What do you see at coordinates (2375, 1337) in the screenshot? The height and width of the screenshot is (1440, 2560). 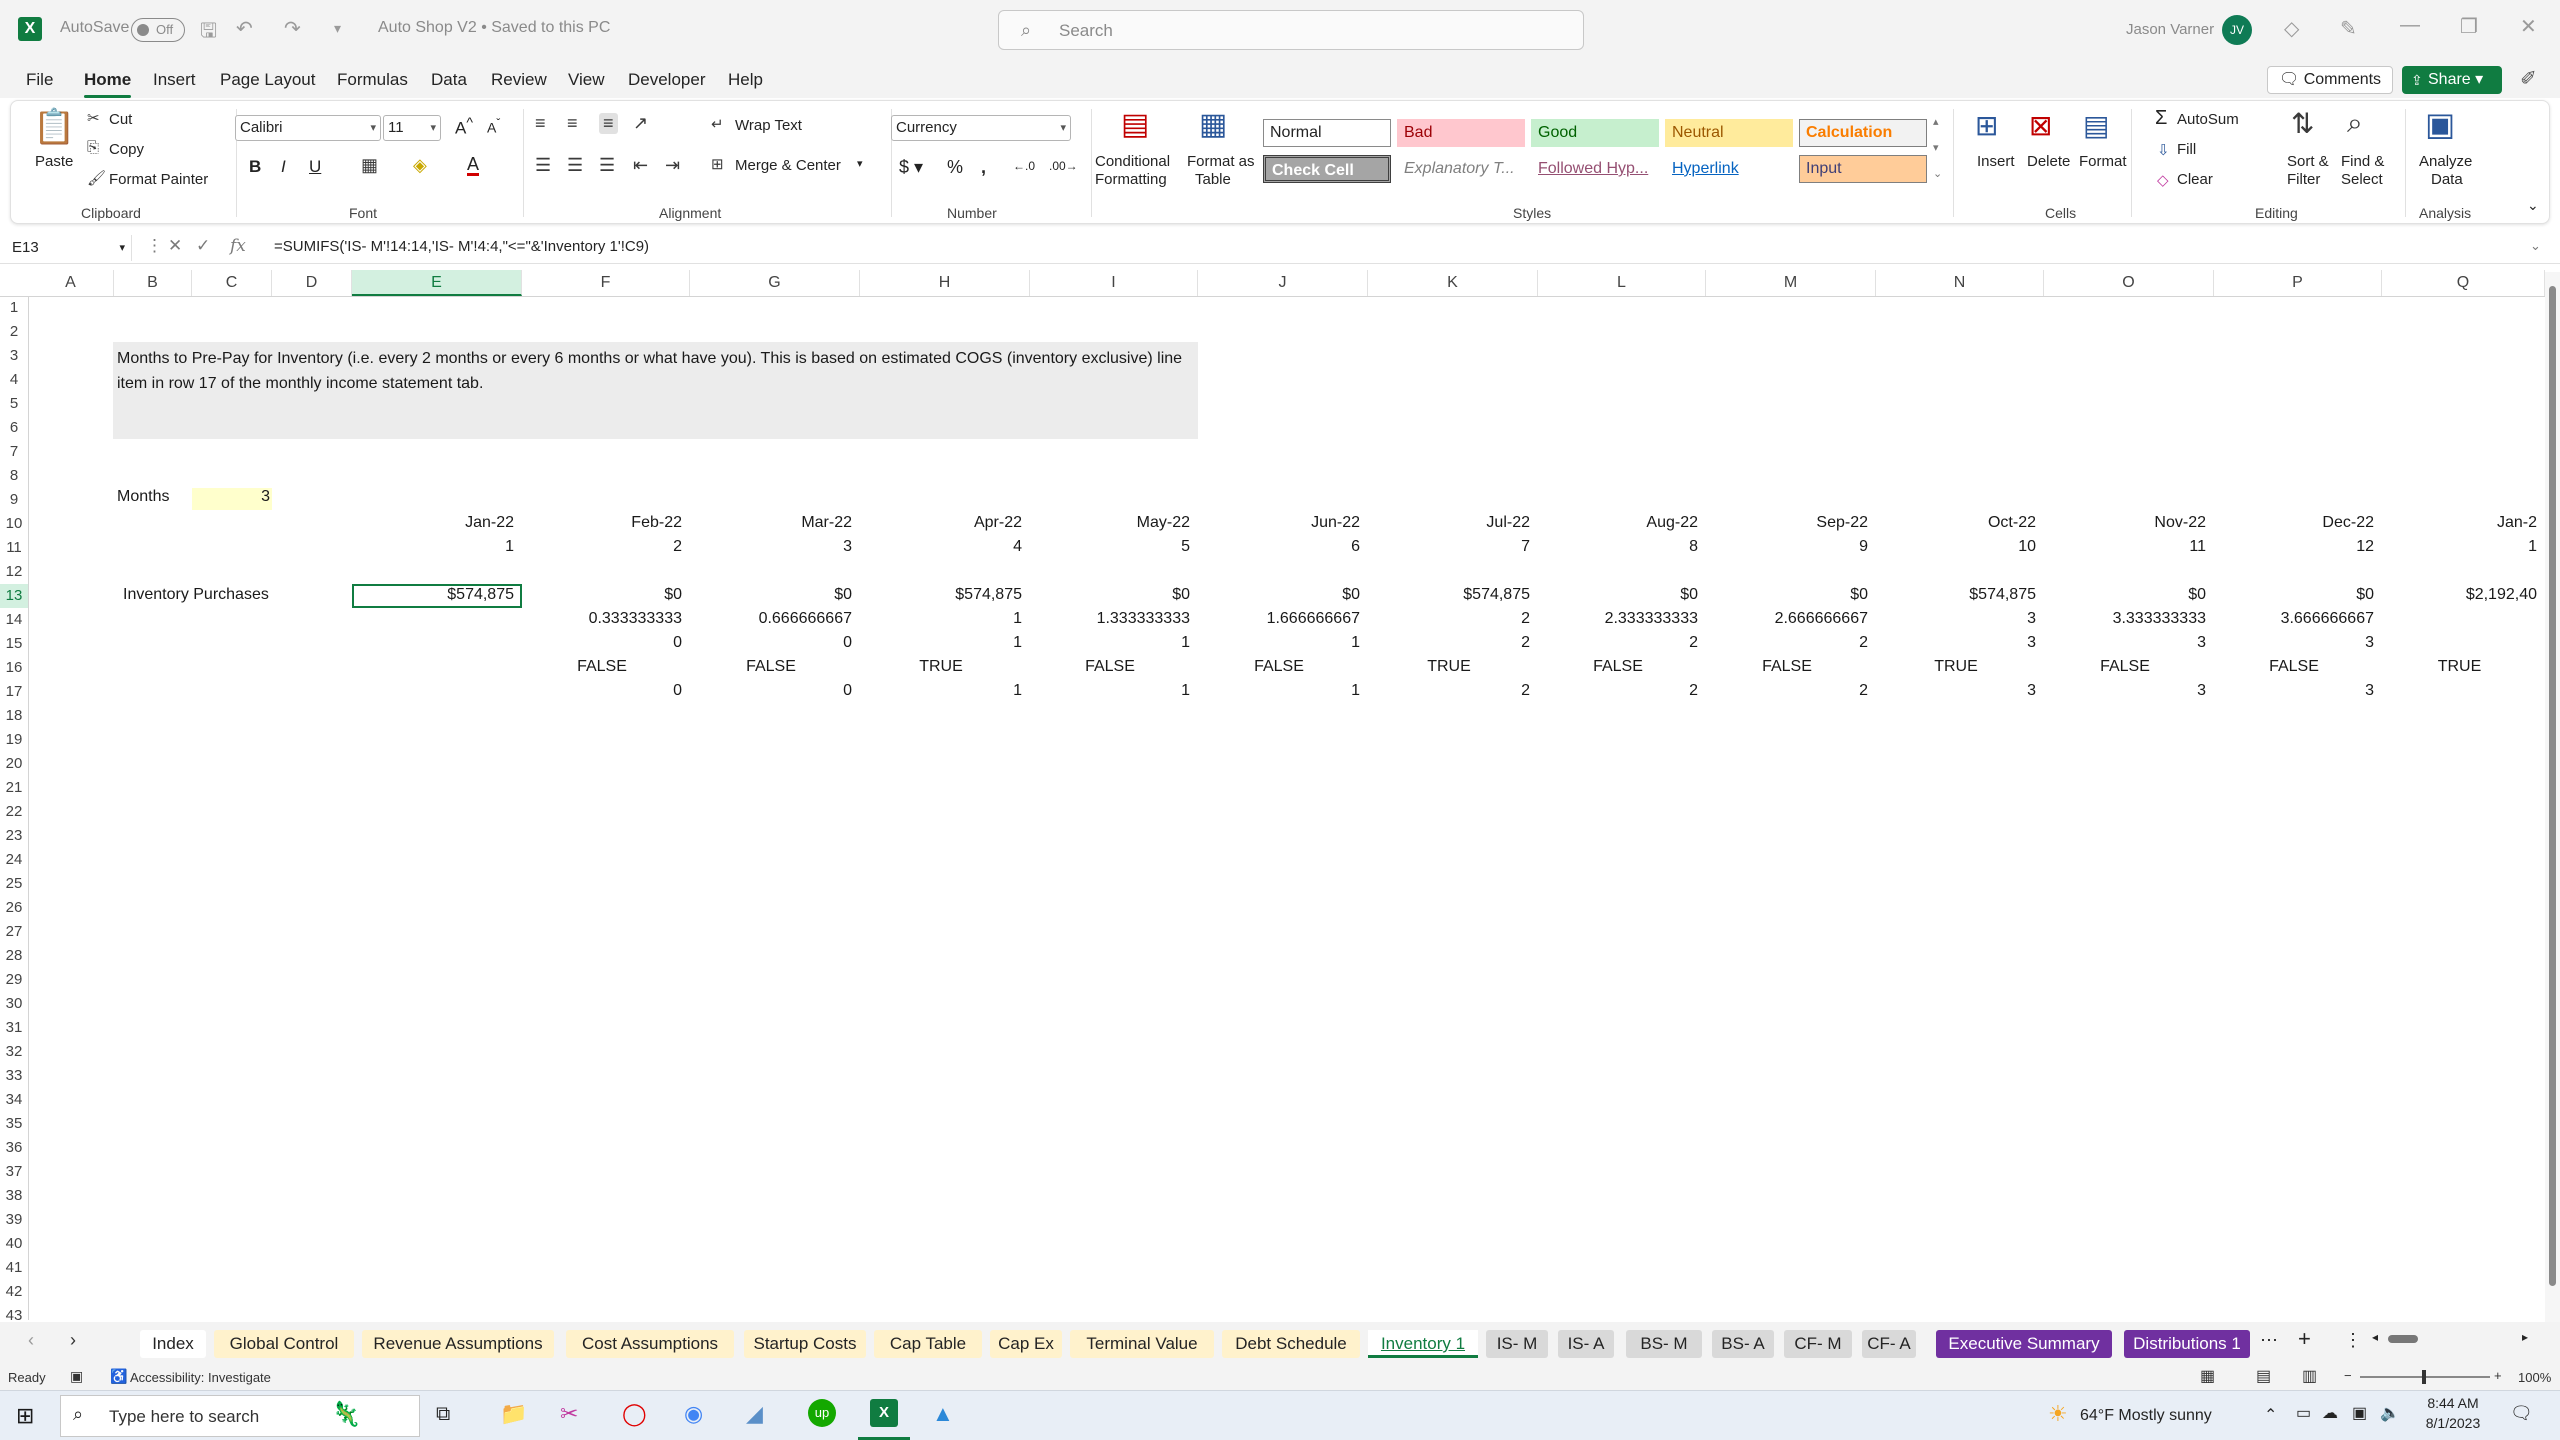 I see `scroll-left-icon: ◂` at bounding box center [2375, 1337].